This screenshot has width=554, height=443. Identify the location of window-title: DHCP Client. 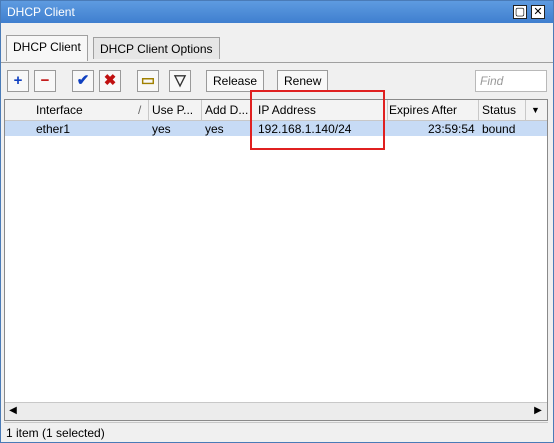
(41, 12).